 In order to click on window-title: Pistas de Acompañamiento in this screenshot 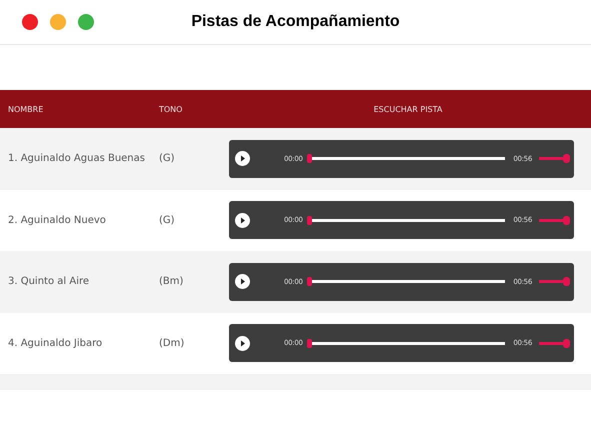, I will do `click(295, 21)`.